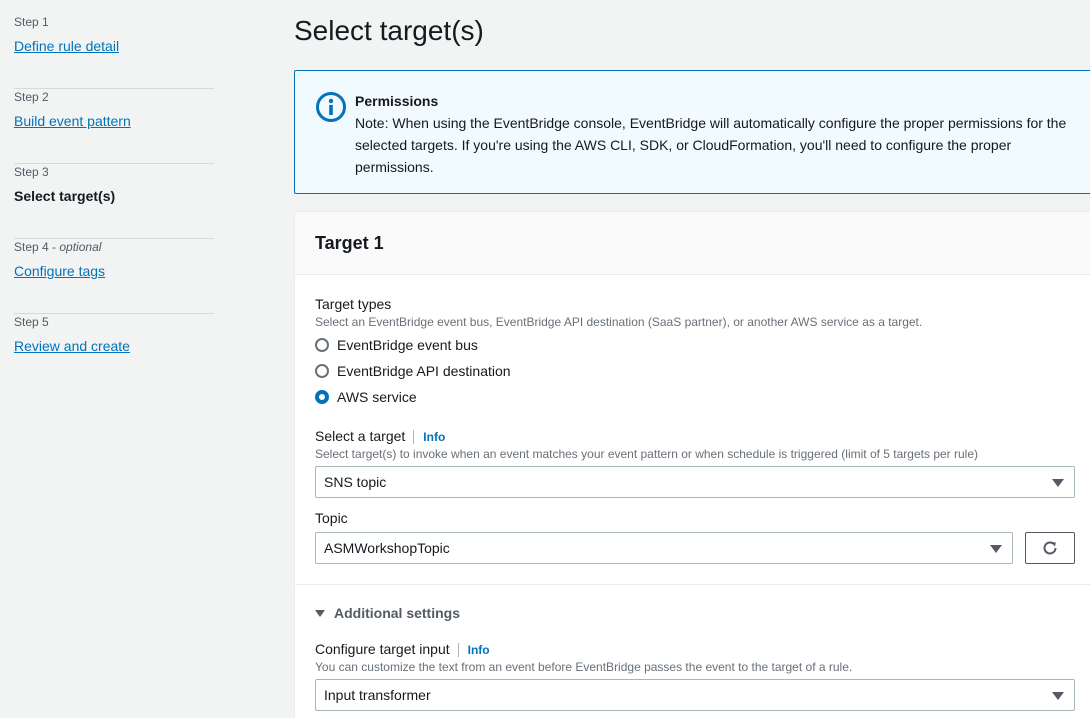 The height and width of the screenshot is (718, 1090). I want to click on step-1: Step 1 Define rule detail, so click(114, 51).